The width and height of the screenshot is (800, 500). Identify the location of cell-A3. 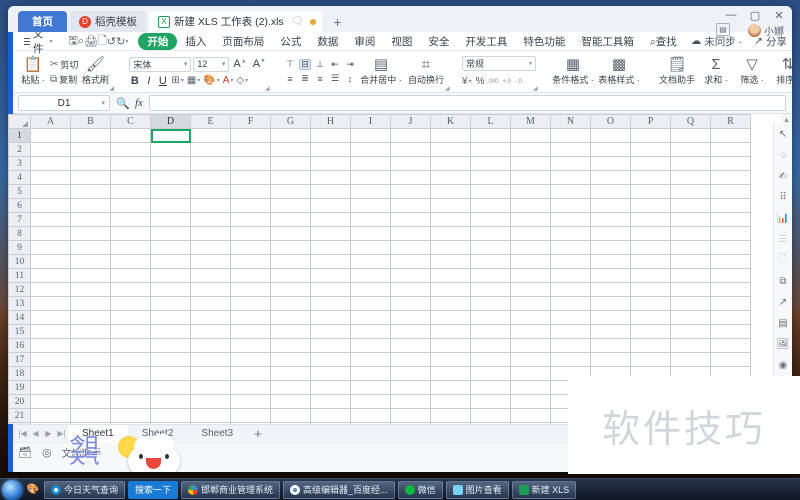
(50, 163).